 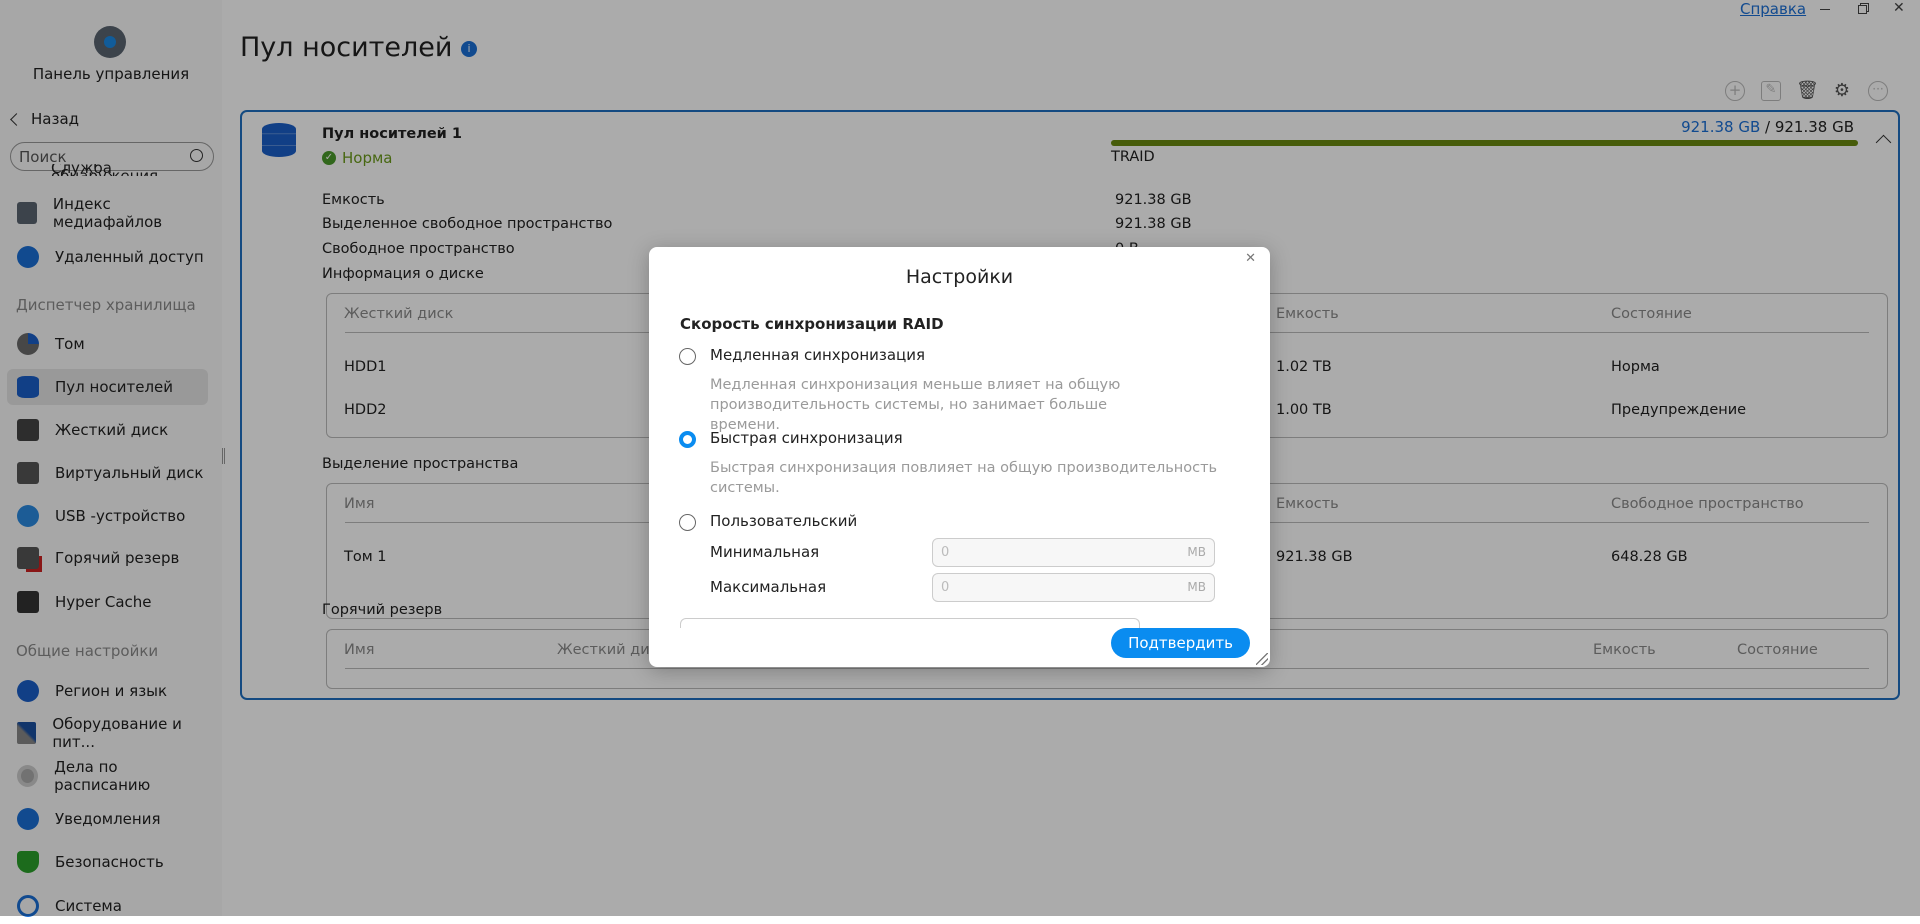 I want to click on max-label: Максимальная, so click(x=768, y=587).